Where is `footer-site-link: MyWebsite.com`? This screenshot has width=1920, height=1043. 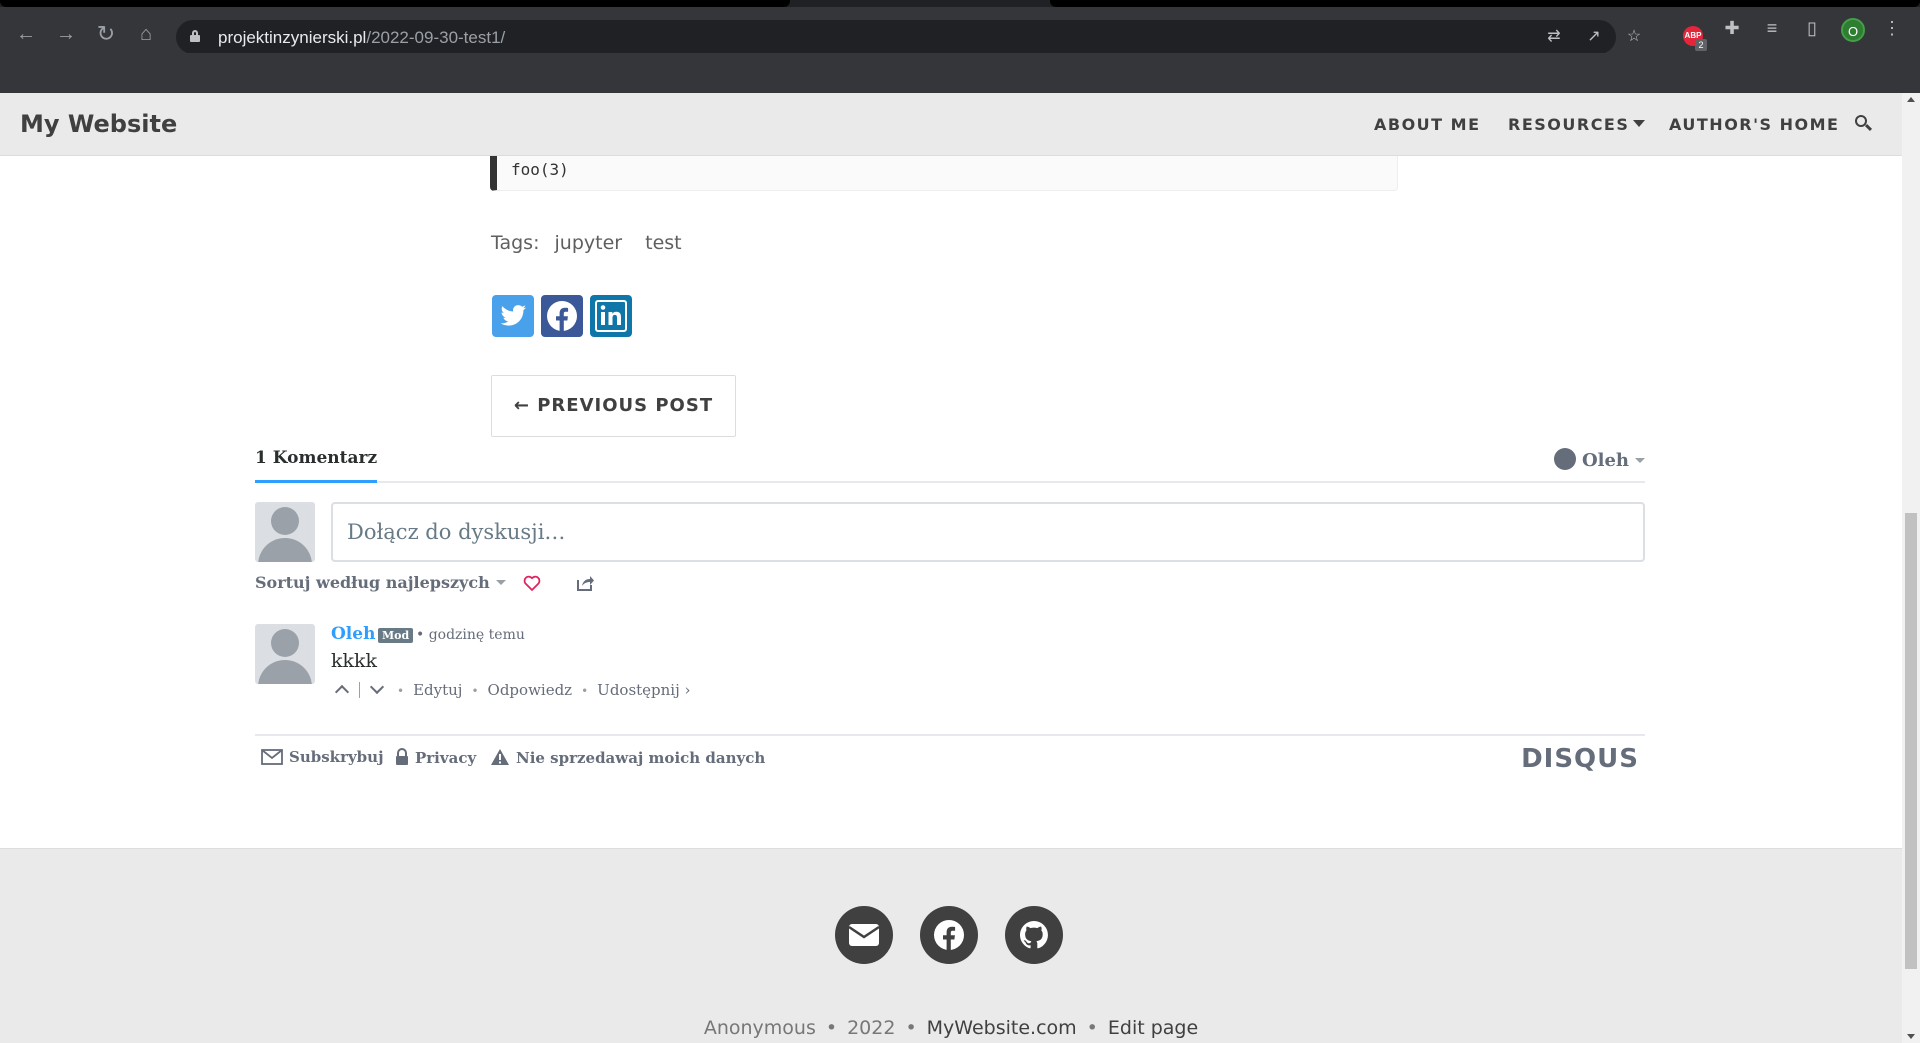
footer-site-link: MyWebsite.com is located at coordinates (1002, 1028).